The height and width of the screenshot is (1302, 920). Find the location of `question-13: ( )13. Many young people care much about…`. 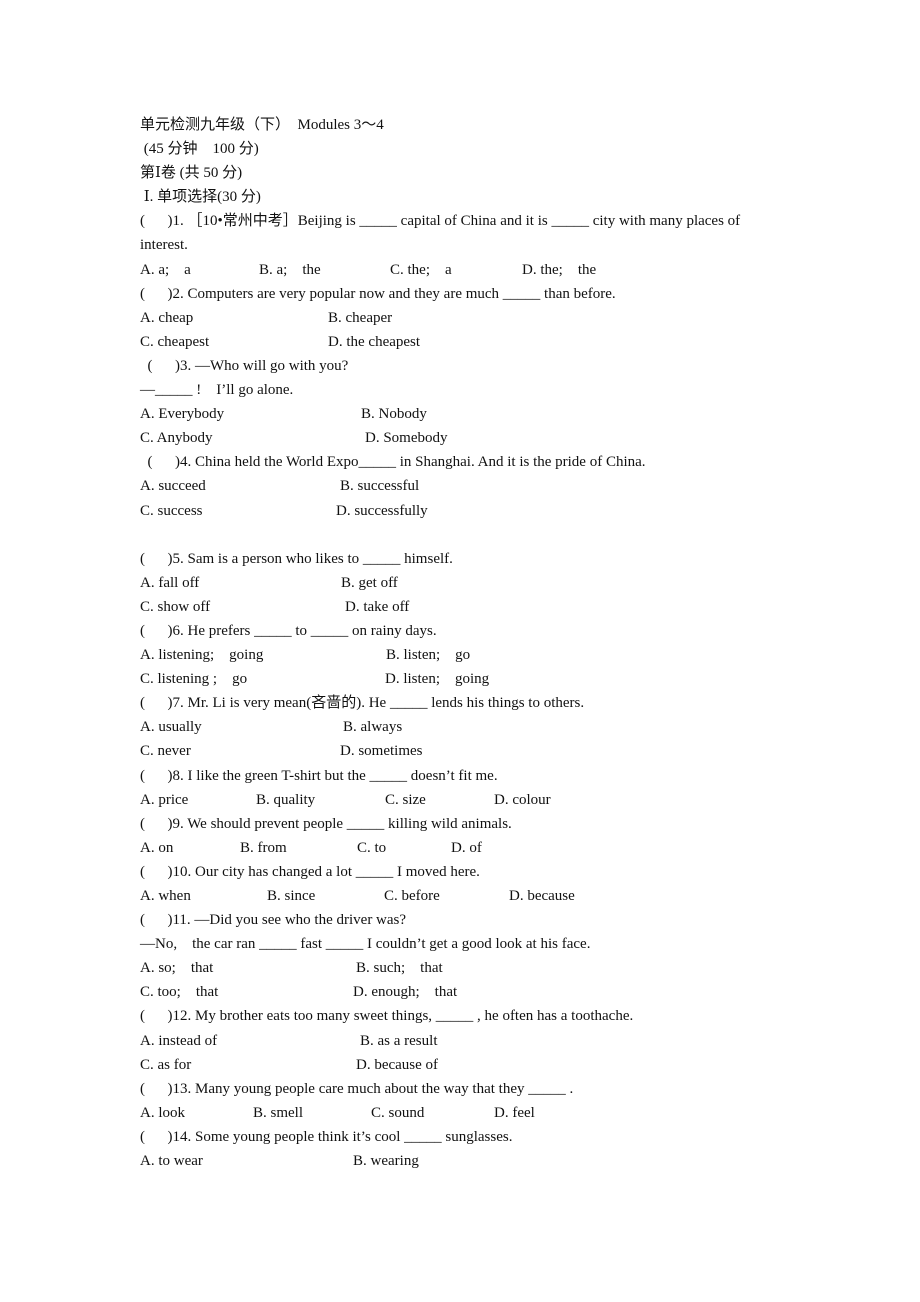

question-13: ( )13. Many young people care much about… is located at coordinates (480, 1101).